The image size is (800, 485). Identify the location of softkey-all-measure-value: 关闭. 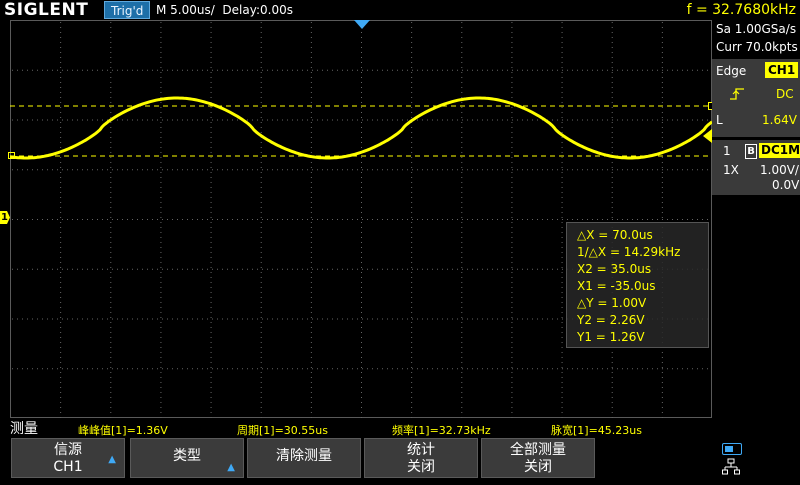
(538, 467).